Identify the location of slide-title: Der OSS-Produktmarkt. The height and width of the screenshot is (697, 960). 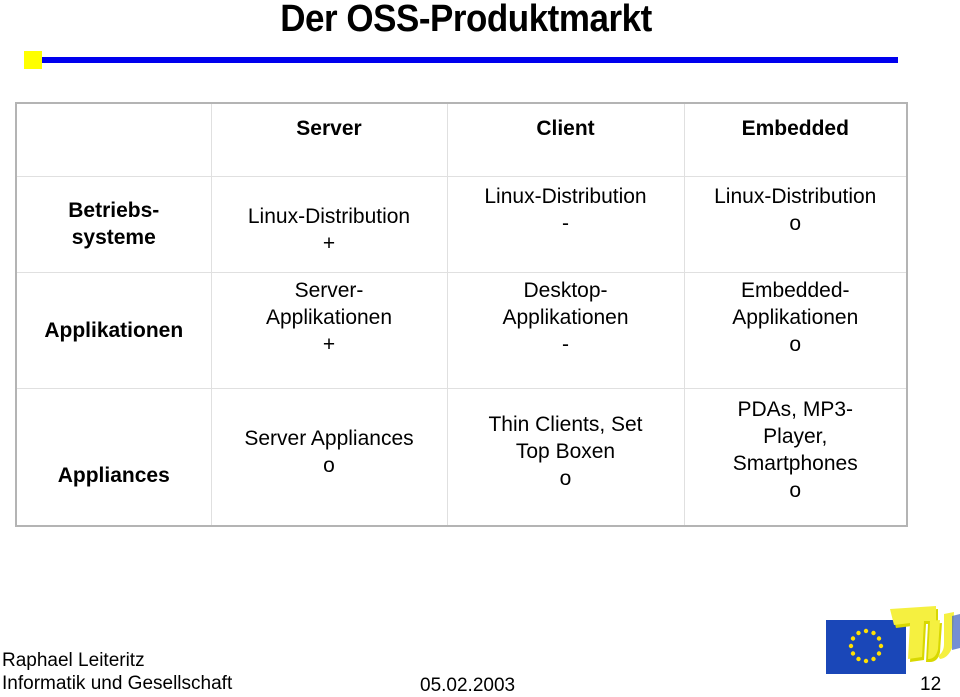
(466, 20).